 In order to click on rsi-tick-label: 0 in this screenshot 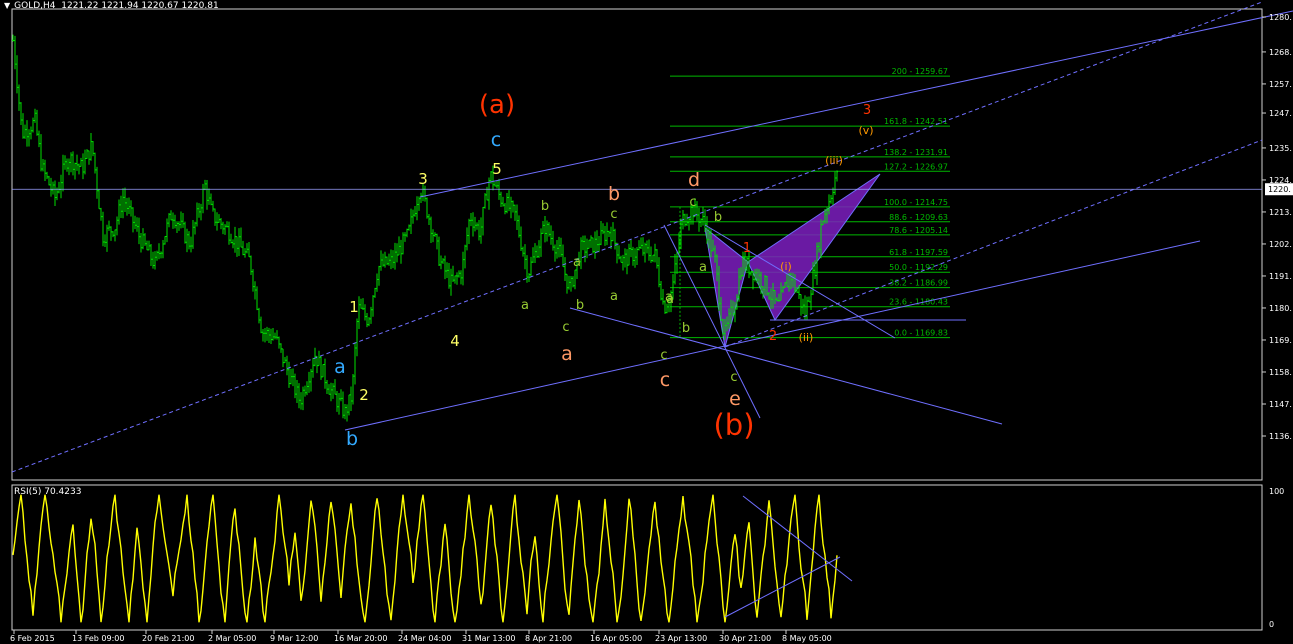, I will do `click(1271, 624)`.